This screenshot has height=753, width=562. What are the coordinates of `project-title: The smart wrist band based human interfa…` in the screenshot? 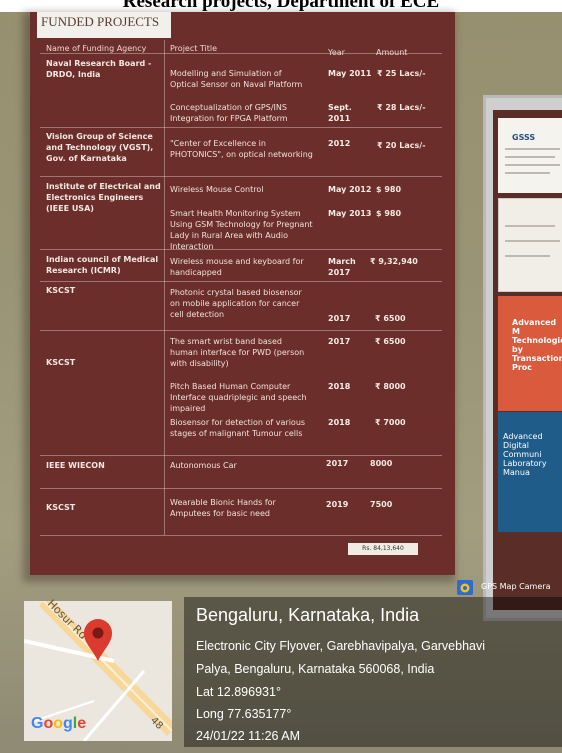 It's located at (237, 352).